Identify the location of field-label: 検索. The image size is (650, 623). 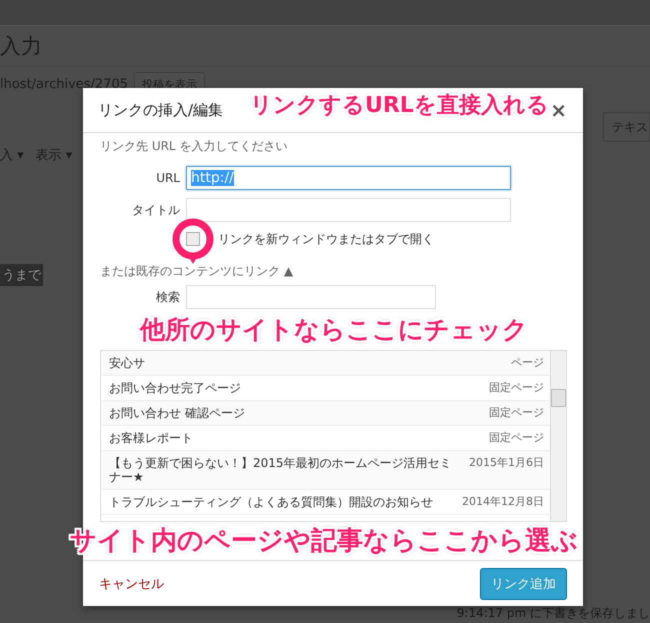
(168, 297).